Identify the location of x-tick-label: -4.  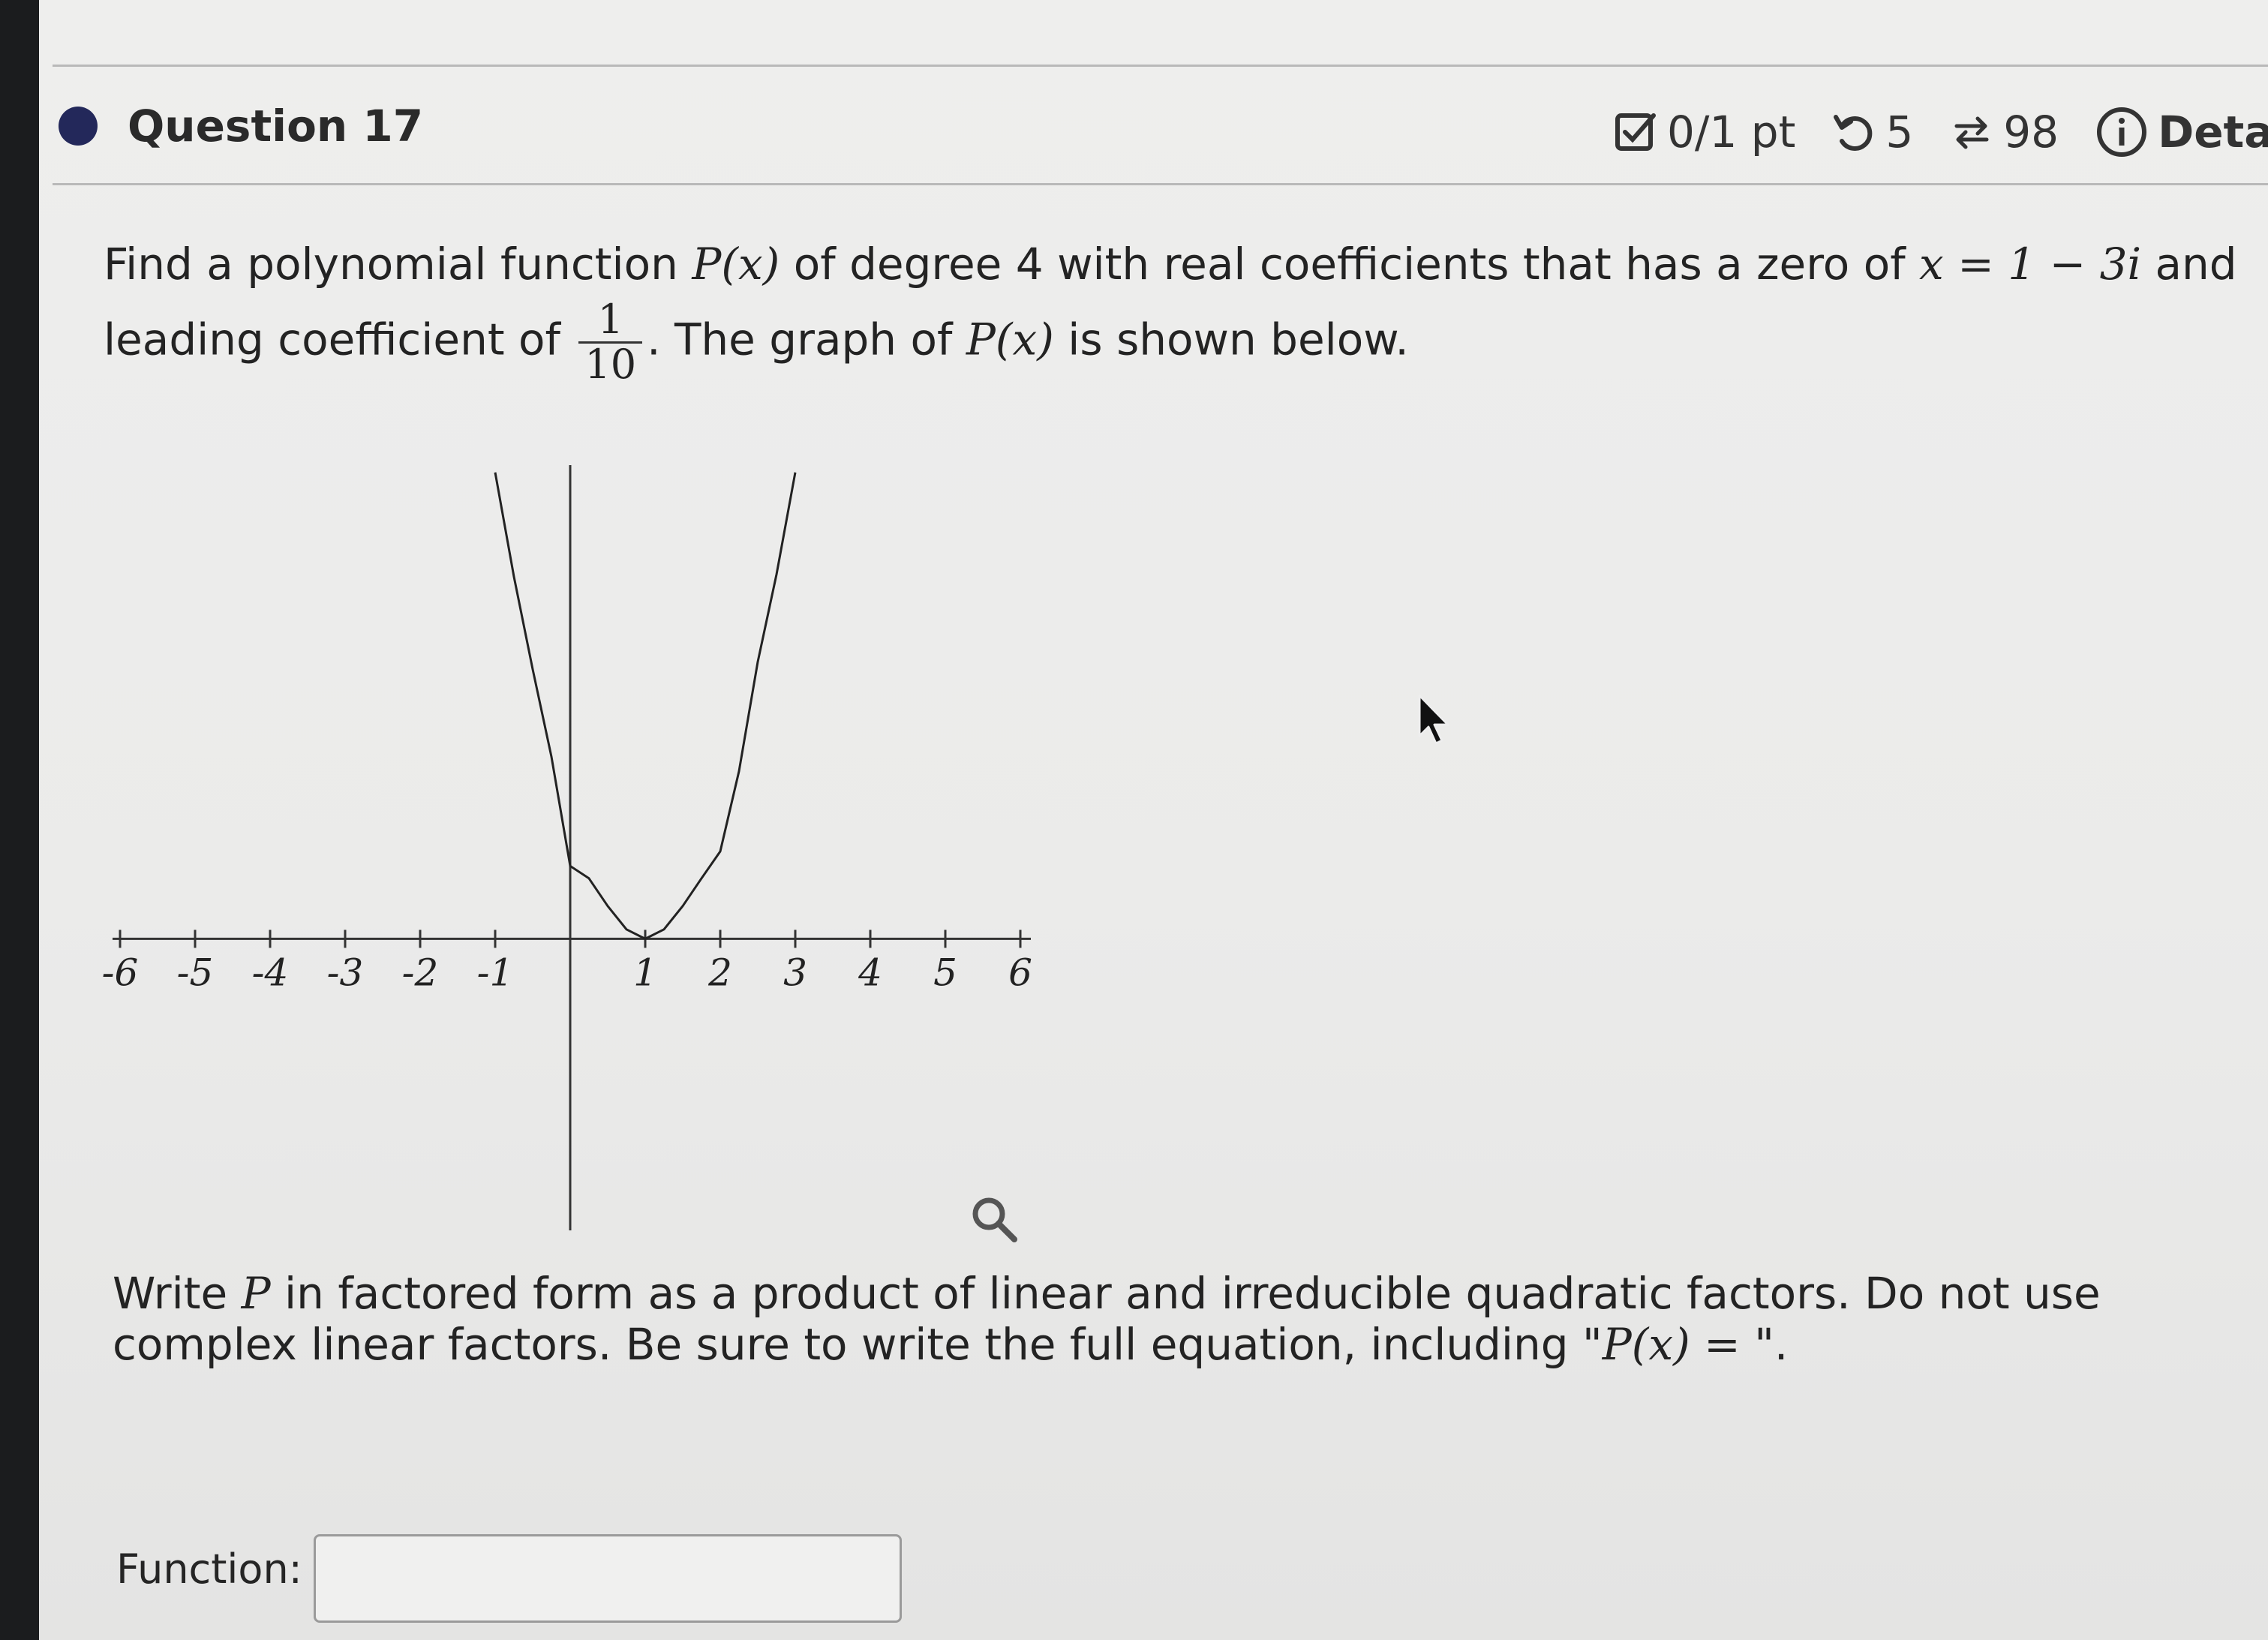
(270, 973).